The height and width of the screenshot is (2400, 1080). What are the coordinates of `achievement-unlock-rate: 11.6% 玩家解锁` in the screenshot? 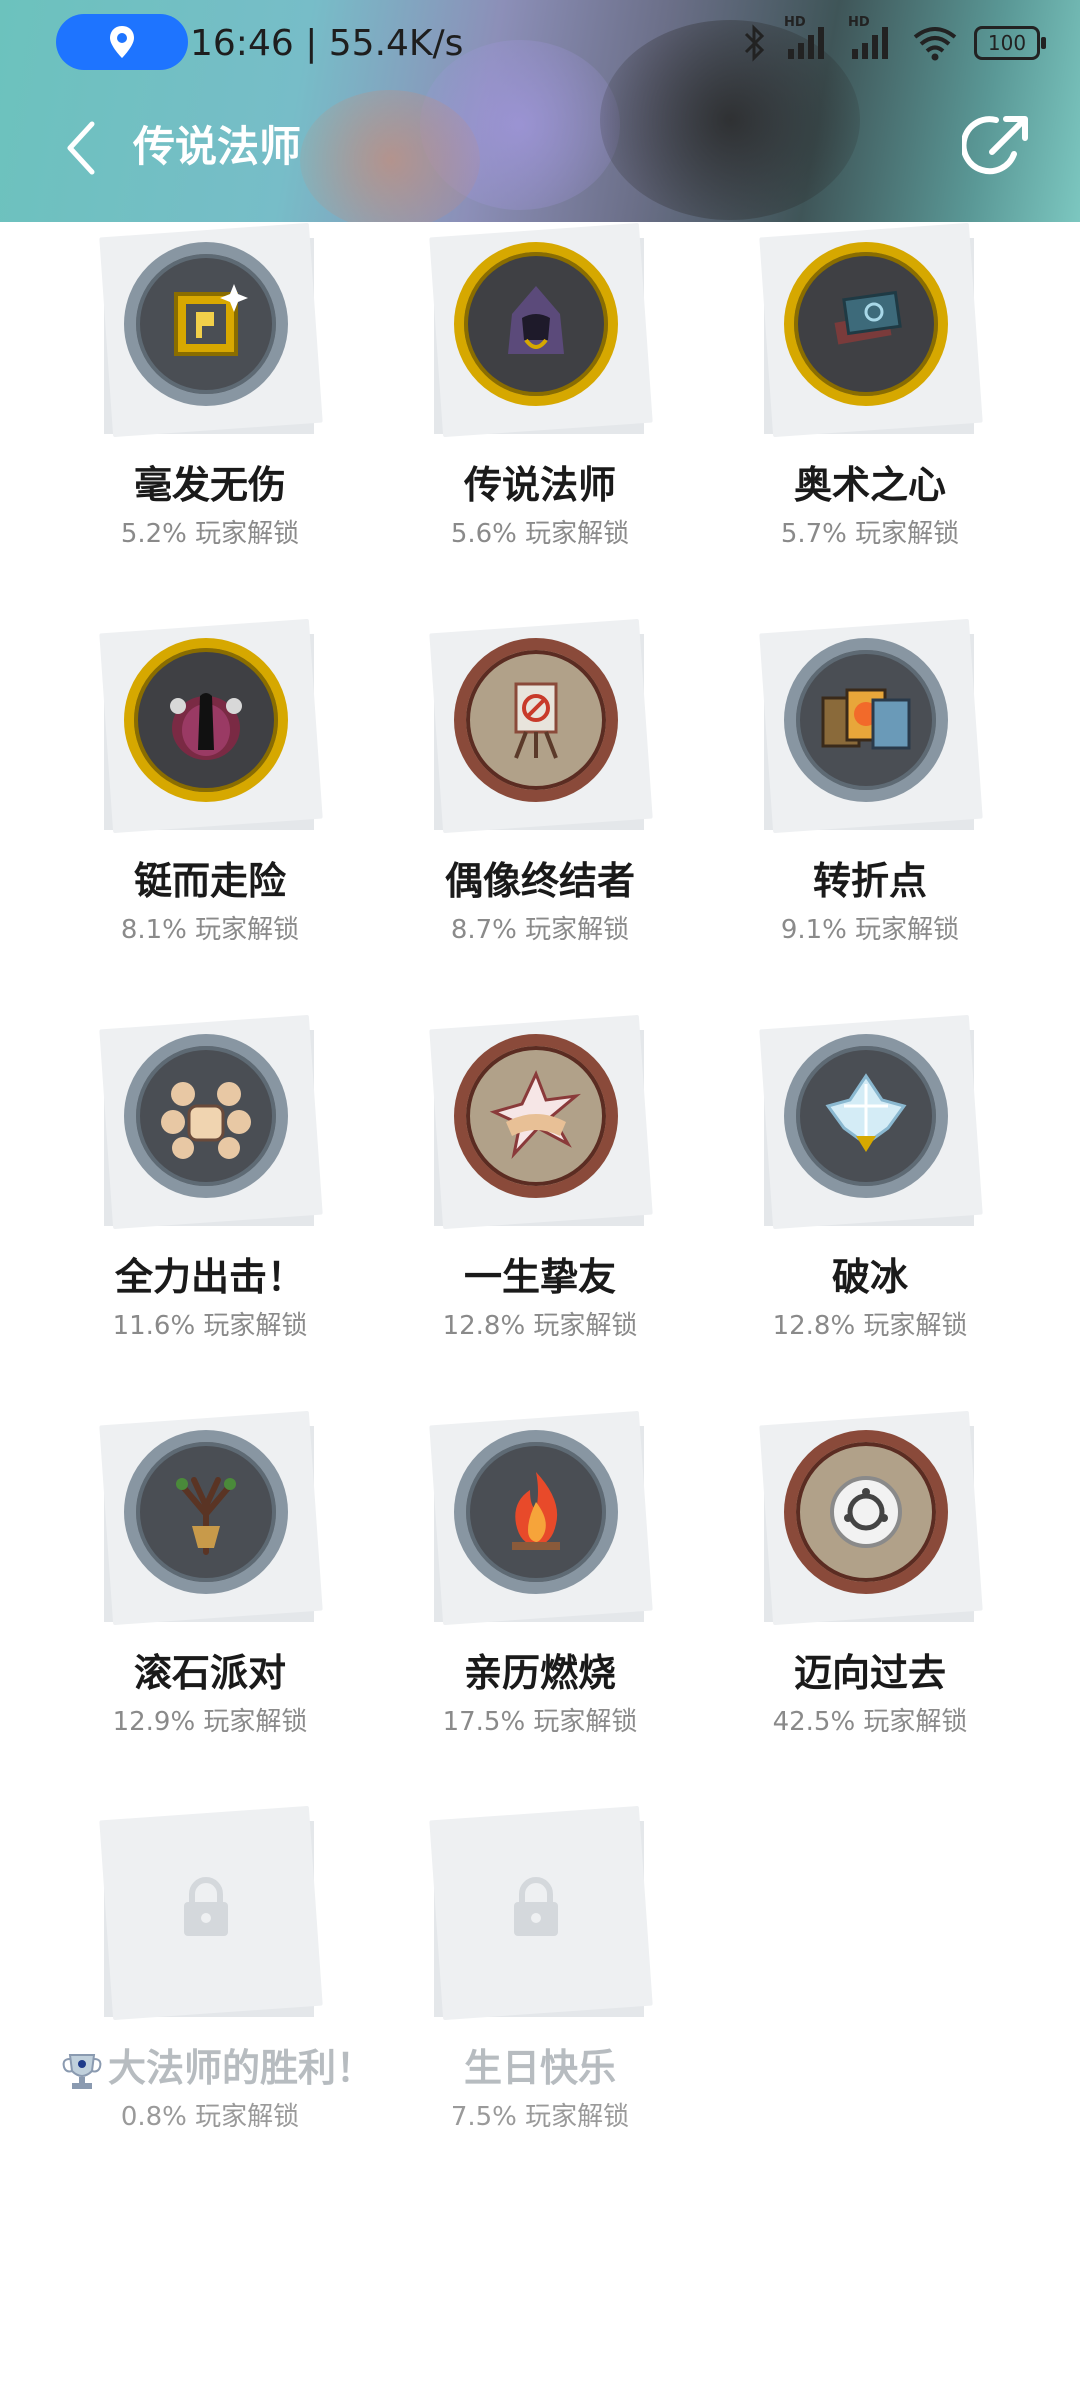 It's located at (210, 1326).